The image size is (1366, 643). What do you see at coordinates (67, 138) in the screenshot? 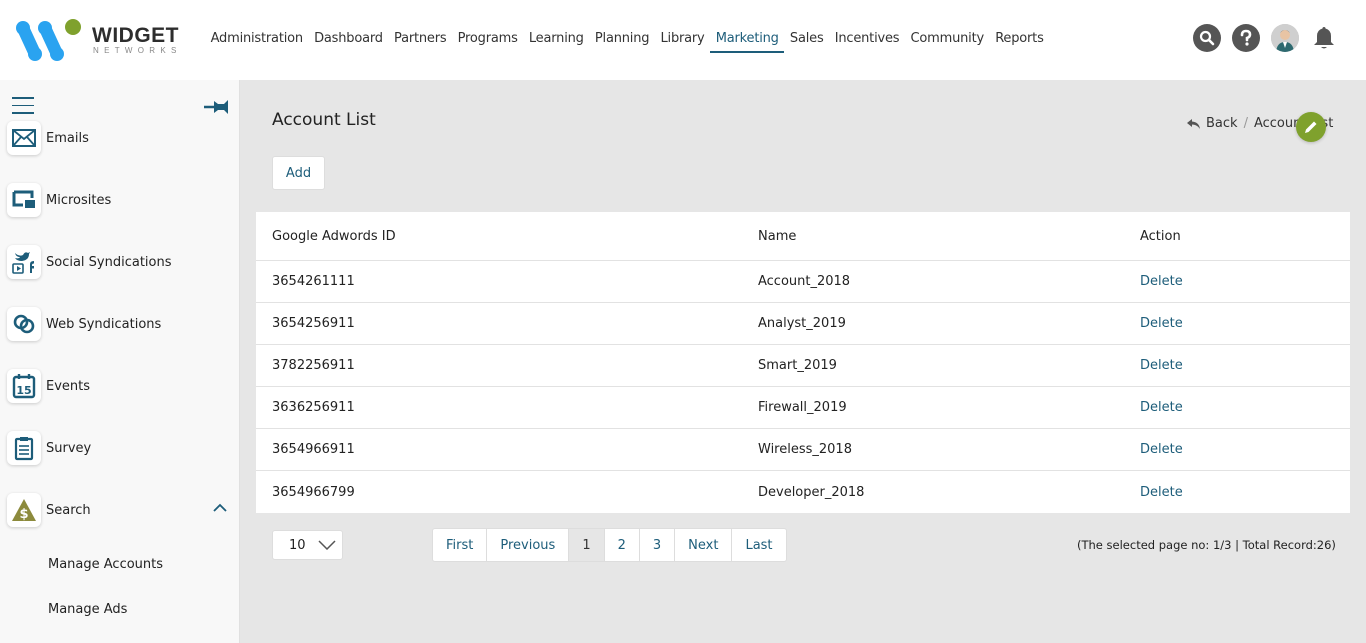
I see `sidebar-item-label: Emails` at bounding box center [67, 138].